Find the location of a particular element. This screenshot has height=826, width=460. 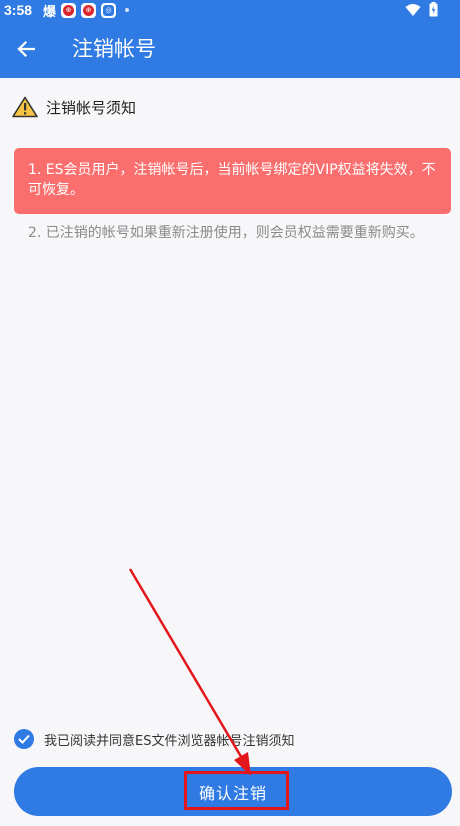

status-time: 3:58 is located at coordinates (18, 10).